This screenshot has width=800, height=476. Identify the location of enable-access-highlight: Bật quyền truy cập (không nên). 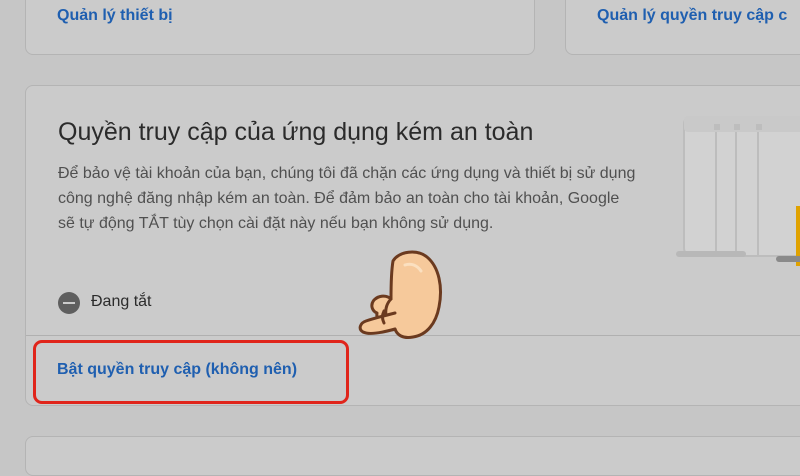
(191, 372).